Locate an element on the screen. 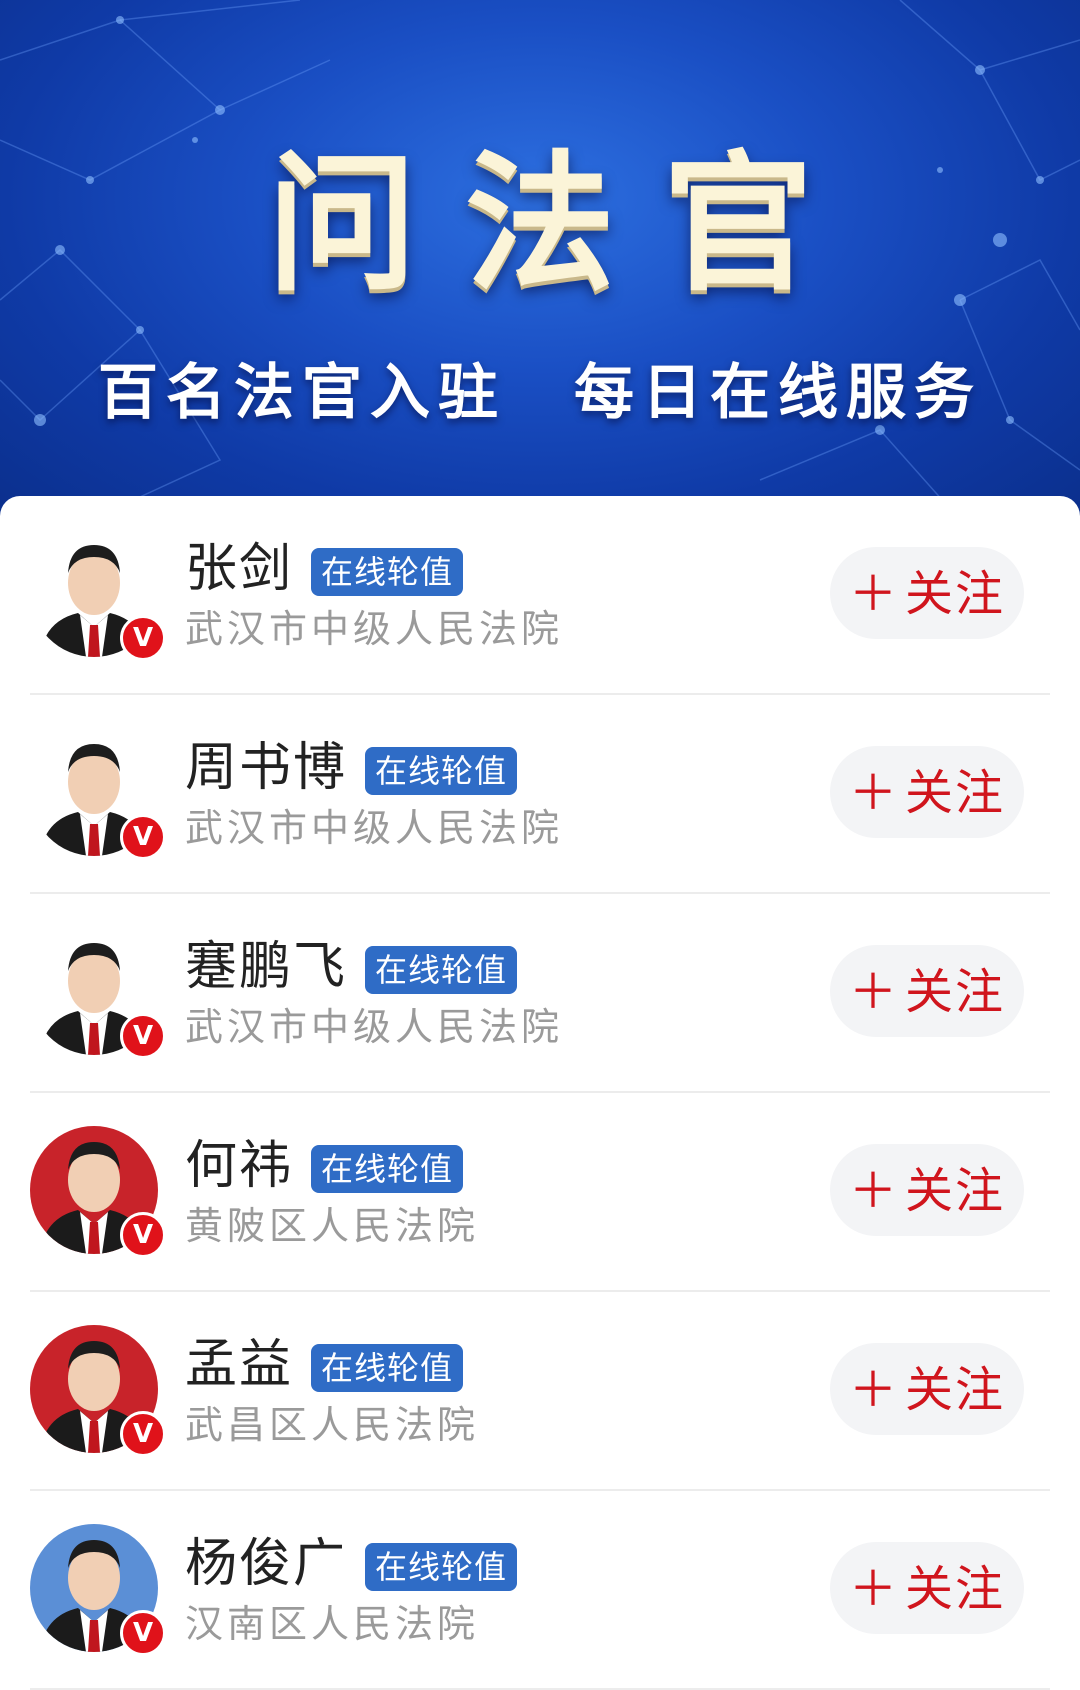 Image resolution: width=1080 pixels, height=1690 pixels. judge-row: V 蹇鹏飞 在线轮值 武汉市中级人民法院 ＋关注 is located at coordinates (540, 993).